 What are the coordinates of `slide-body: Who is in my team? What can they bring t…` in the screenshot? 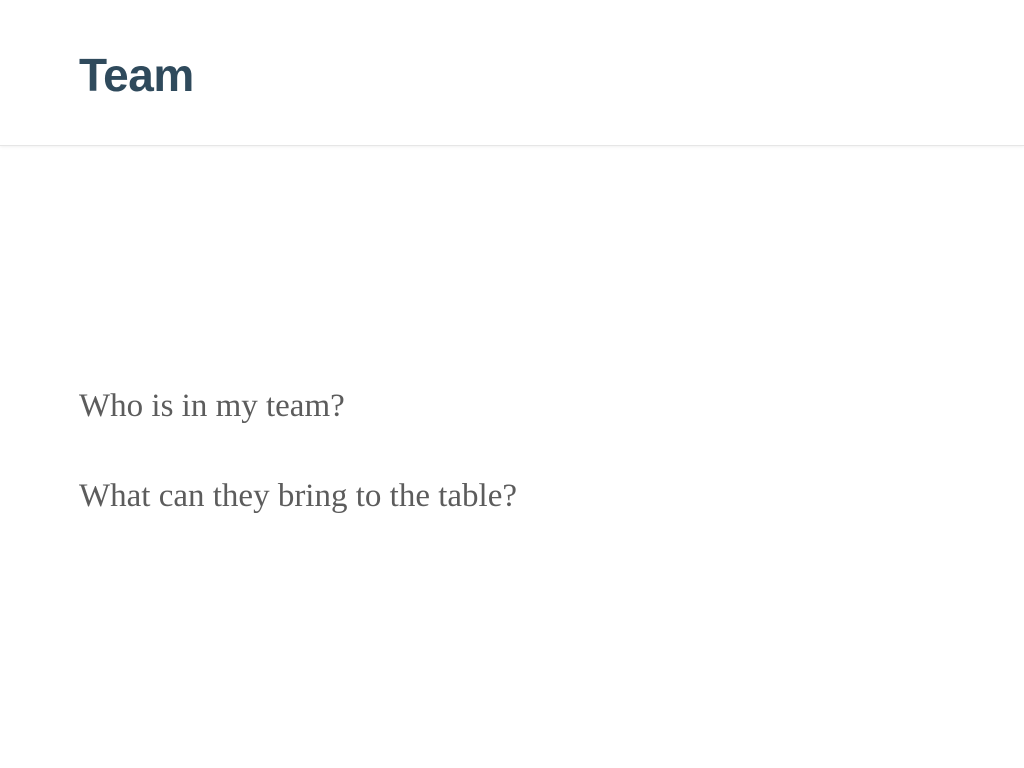 It's located at (509, 451).